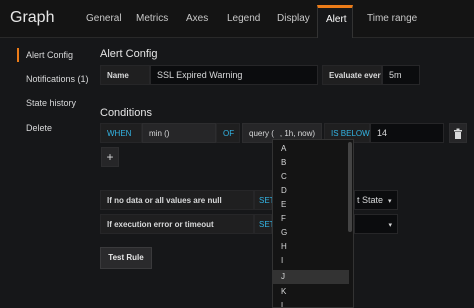  I want to click on alert-name-input: SSL Expired Warning, so click(234, 75).